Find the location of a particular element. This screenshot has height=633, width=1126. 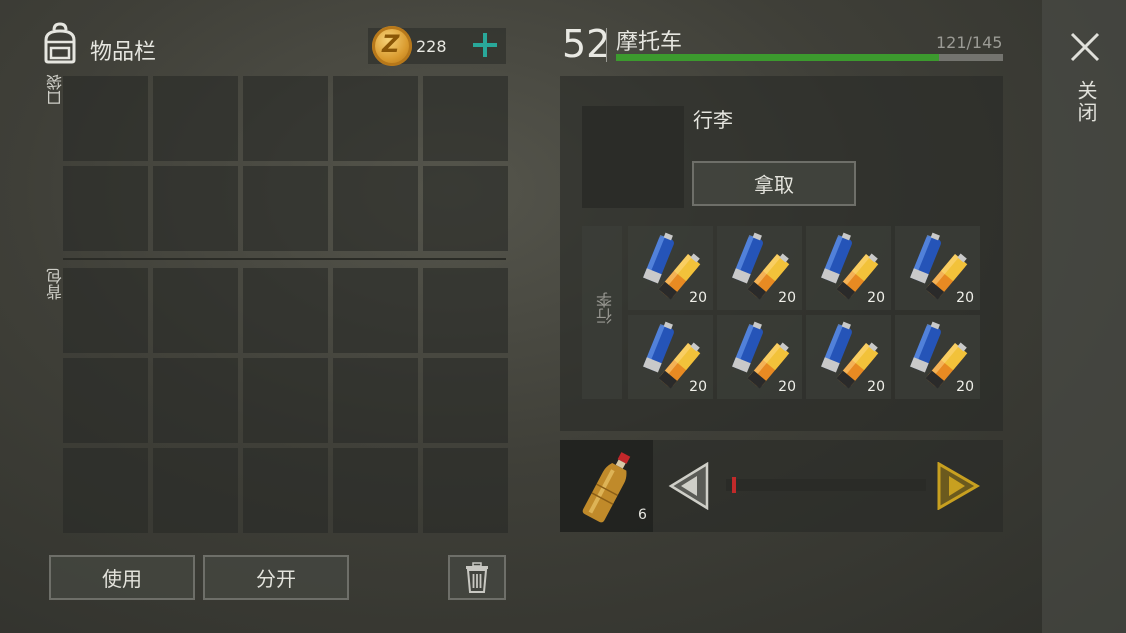

vehicle-capacity: 121/145 is located at coordinates (969, 42).